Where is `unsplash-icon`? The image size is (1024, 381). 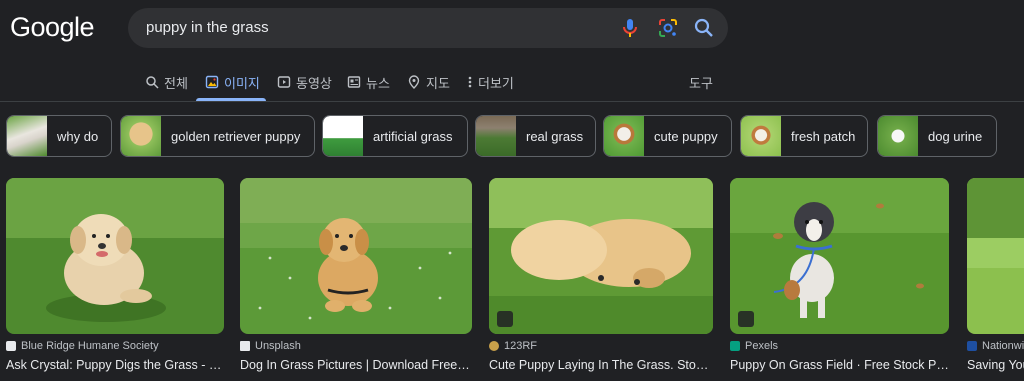 unsplash-icon is located at coordinates (245, 346).